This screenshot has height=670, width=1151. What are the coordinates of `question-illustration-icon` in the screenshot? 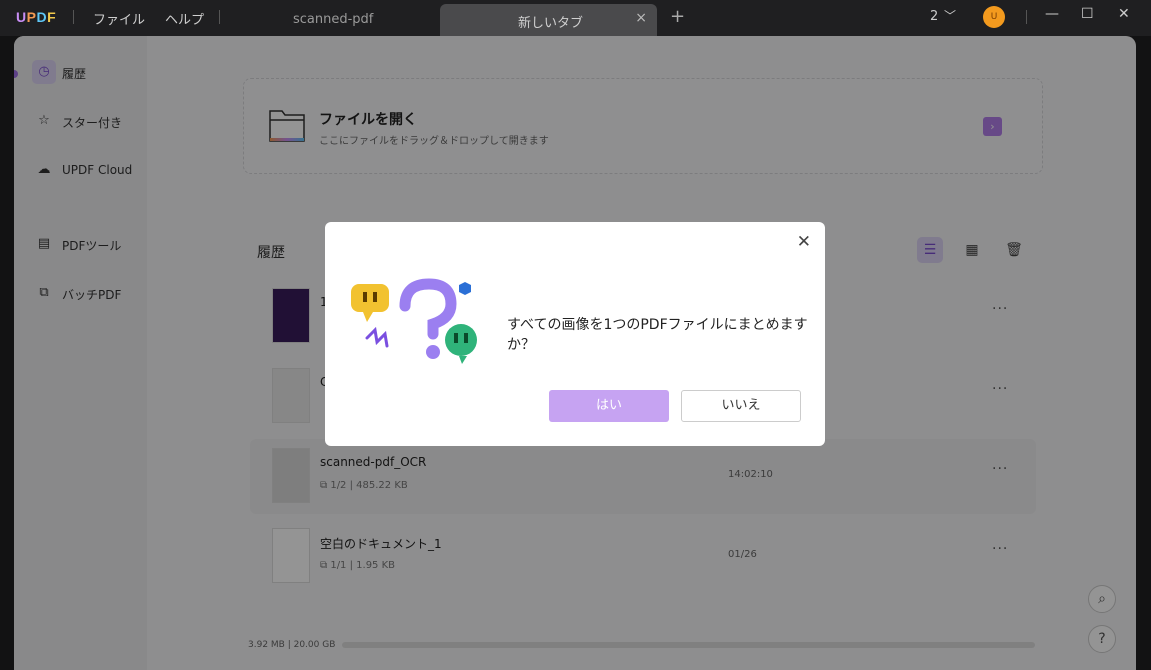 It's located at (414, 321).